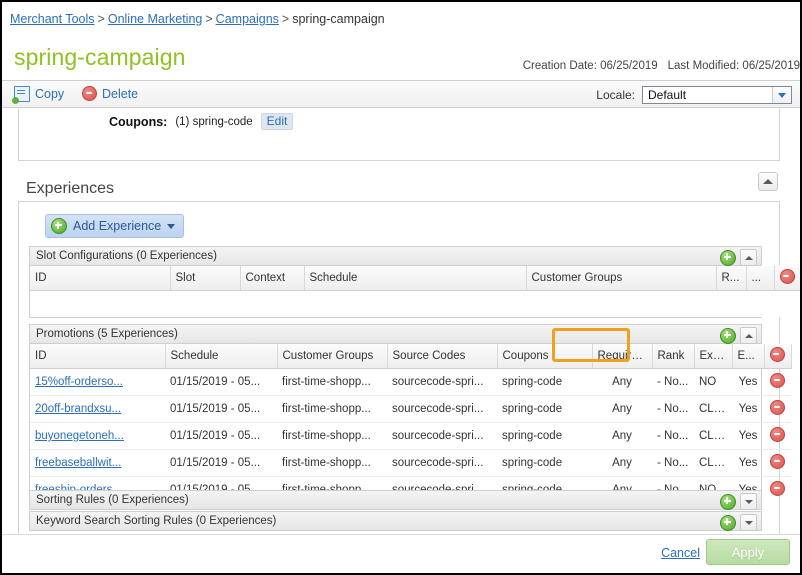 The image size is (802, 575). What do you see at coordinates (117, 226) in the screenshot?
I see `add-experience-label: Add Experience` at bounding box center [117, 226].